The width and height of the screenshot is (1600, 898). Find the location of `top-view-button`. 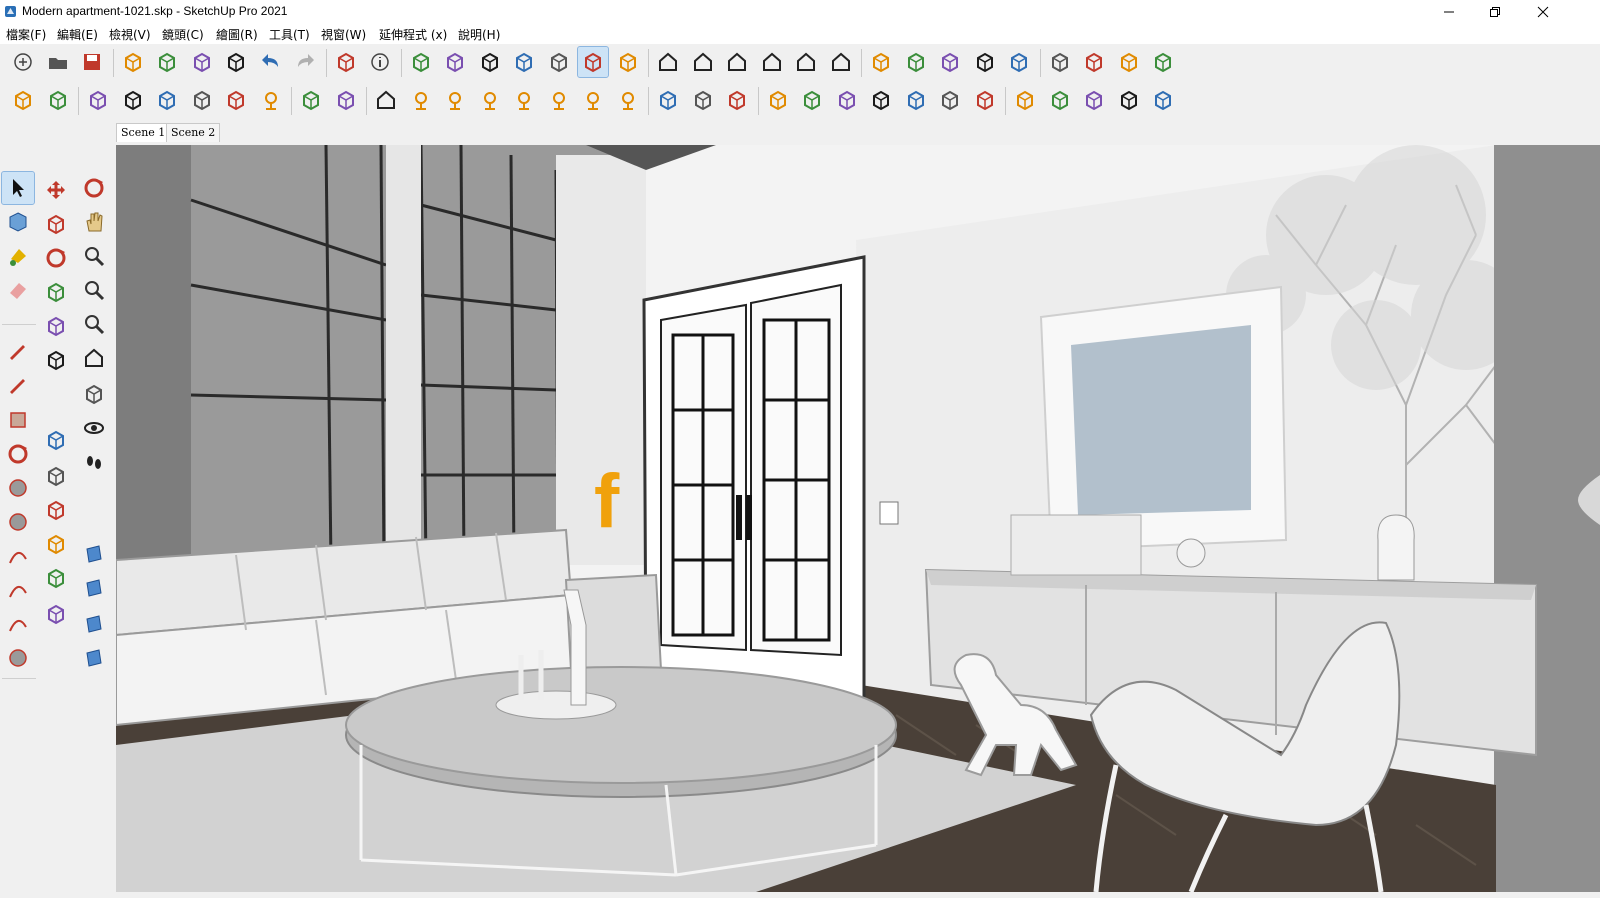

top-view-button is located at coordinates (703, 62).